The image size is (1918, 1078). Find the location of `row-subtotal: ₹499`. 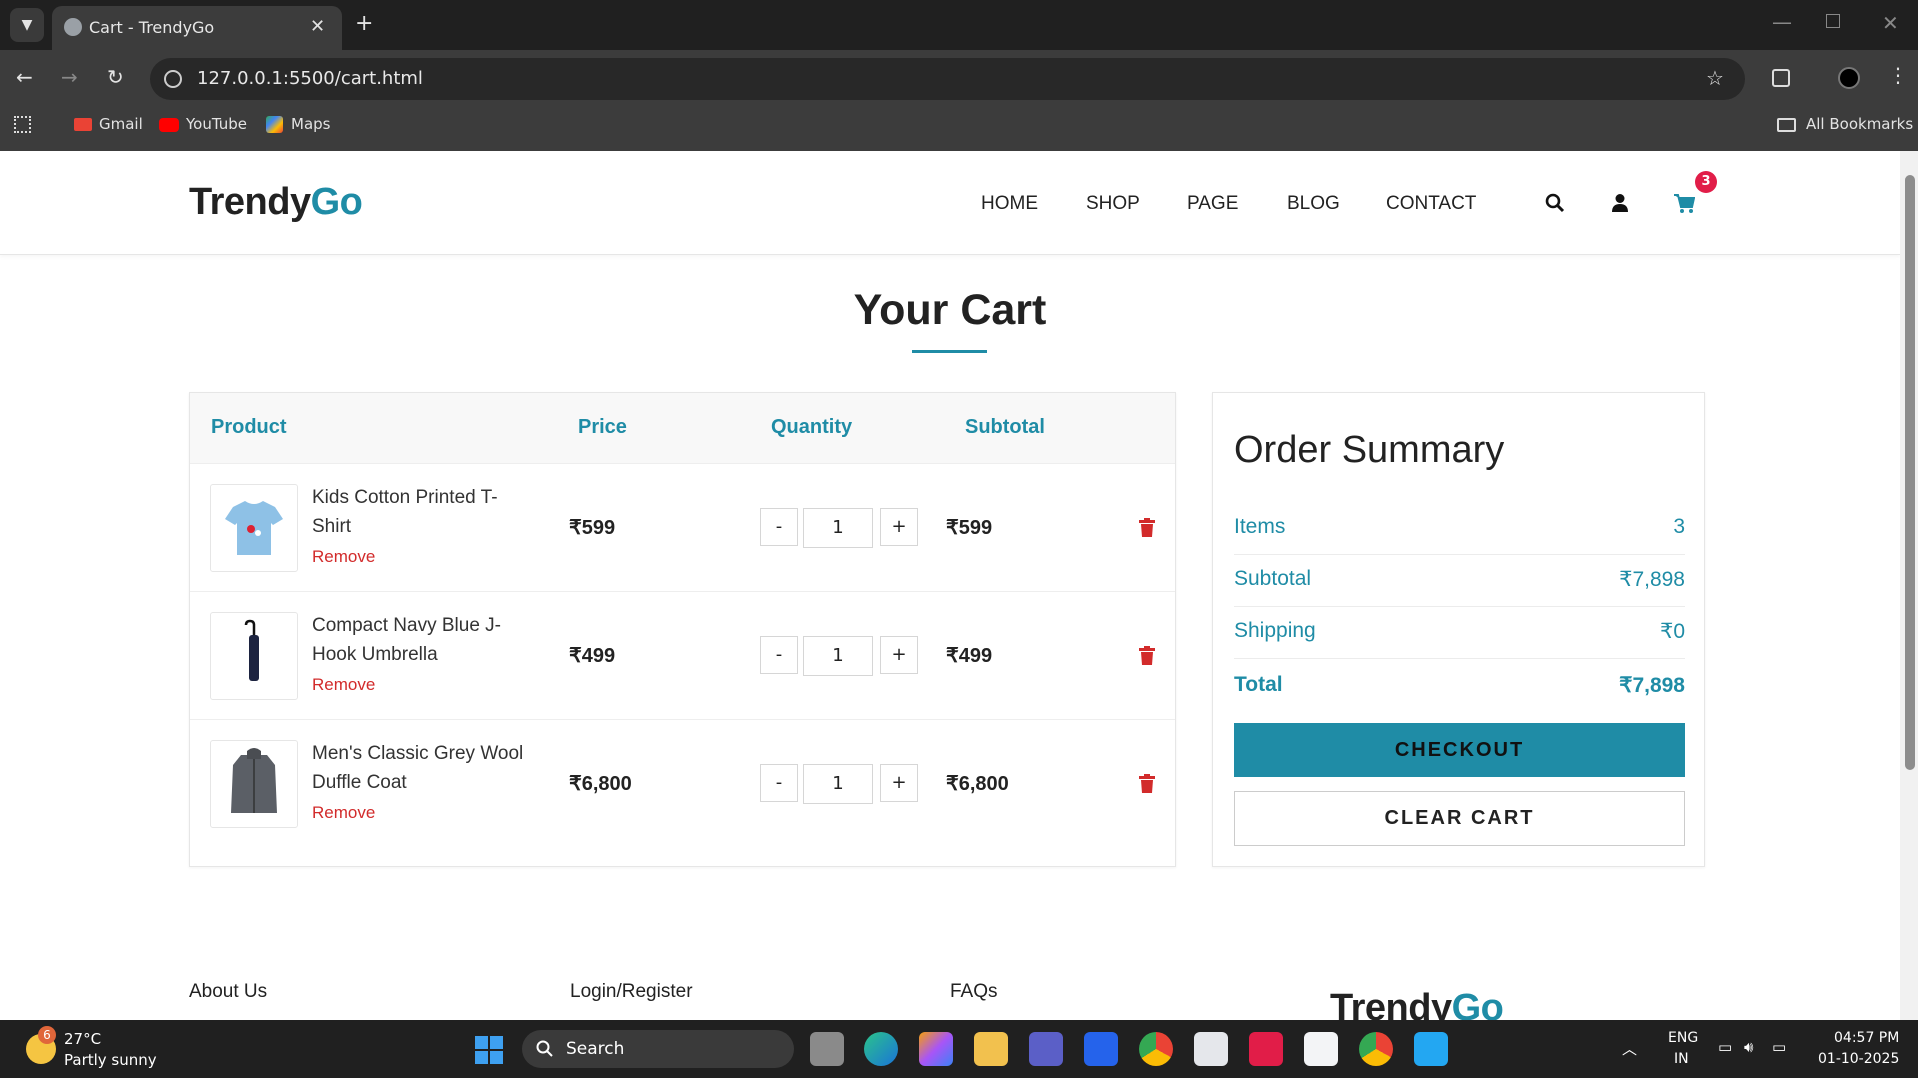

row-subtotal: ₹499 is located at coordinates (969, 656).